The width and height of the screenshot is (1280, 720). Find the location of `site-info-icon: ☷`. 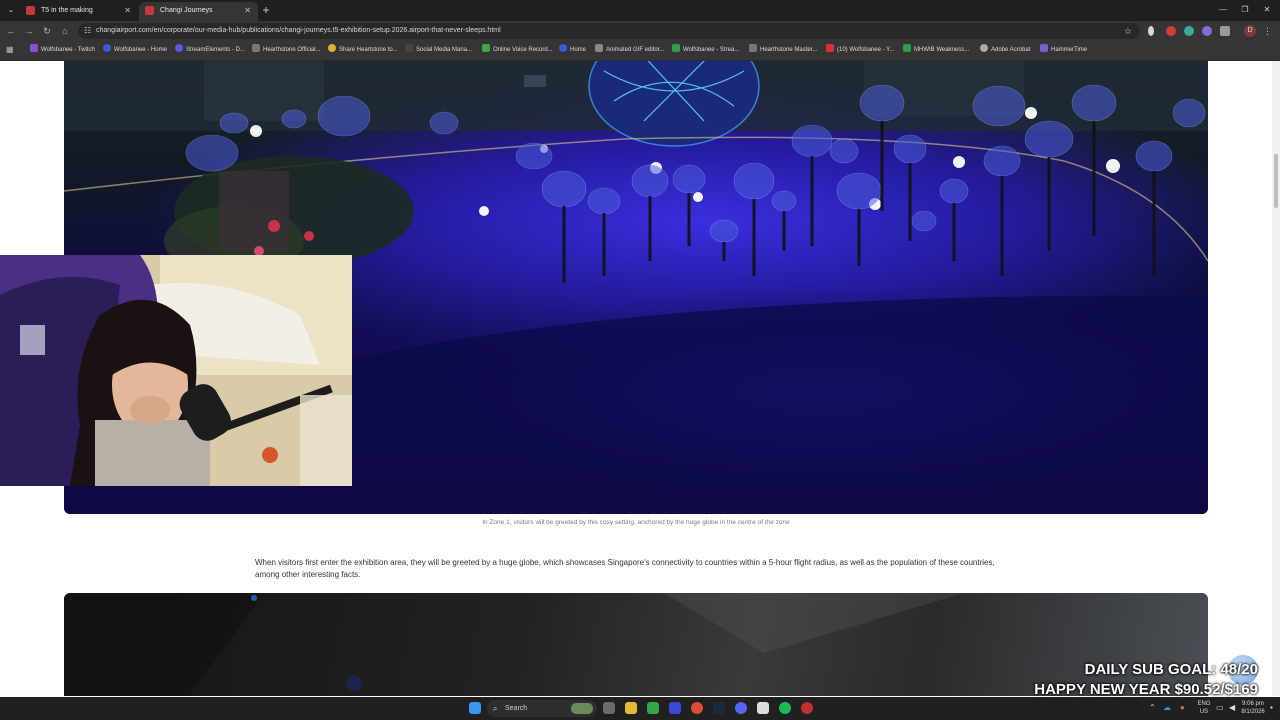

site-info-icon: ☷ is located at coordinates (87, 31).